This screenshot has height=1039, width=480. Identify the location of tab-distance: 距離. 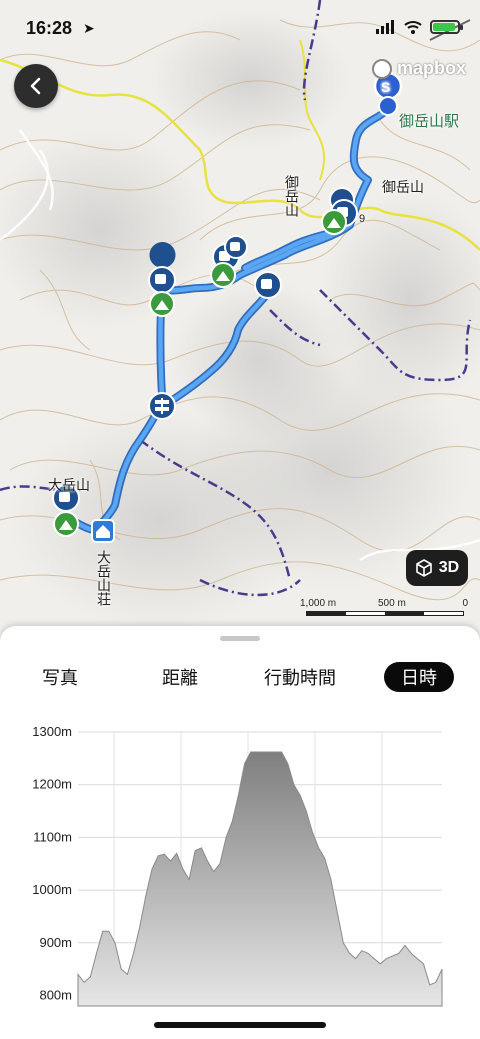
(180, 677).